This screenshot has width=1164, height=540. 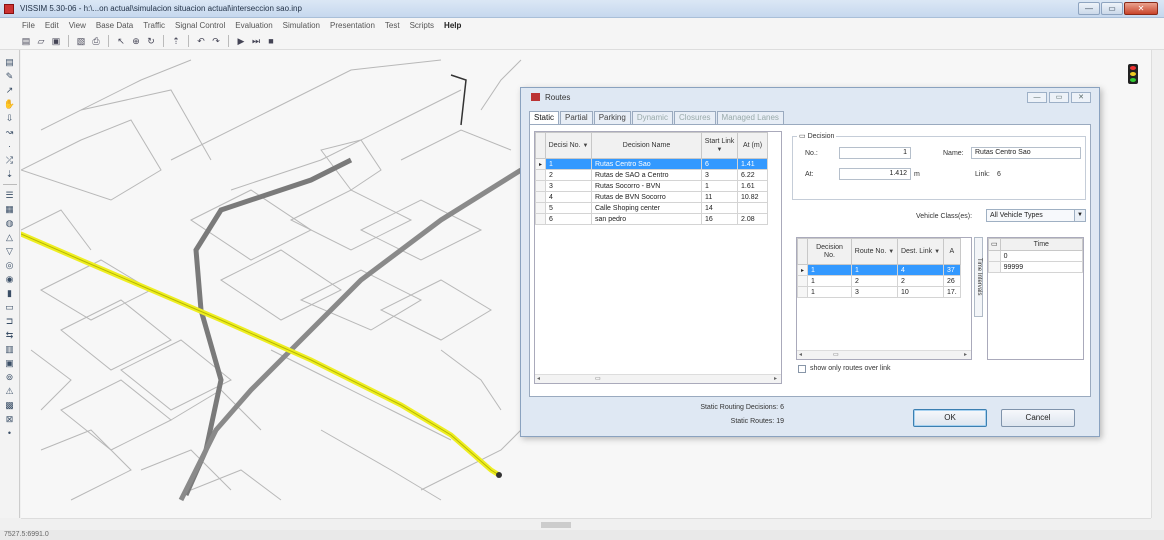 What do you see at coordinates (646, 208) in the screenshot?
I see `decision-name-cell: Calle Shoping center` at bounding box center [646, 208].